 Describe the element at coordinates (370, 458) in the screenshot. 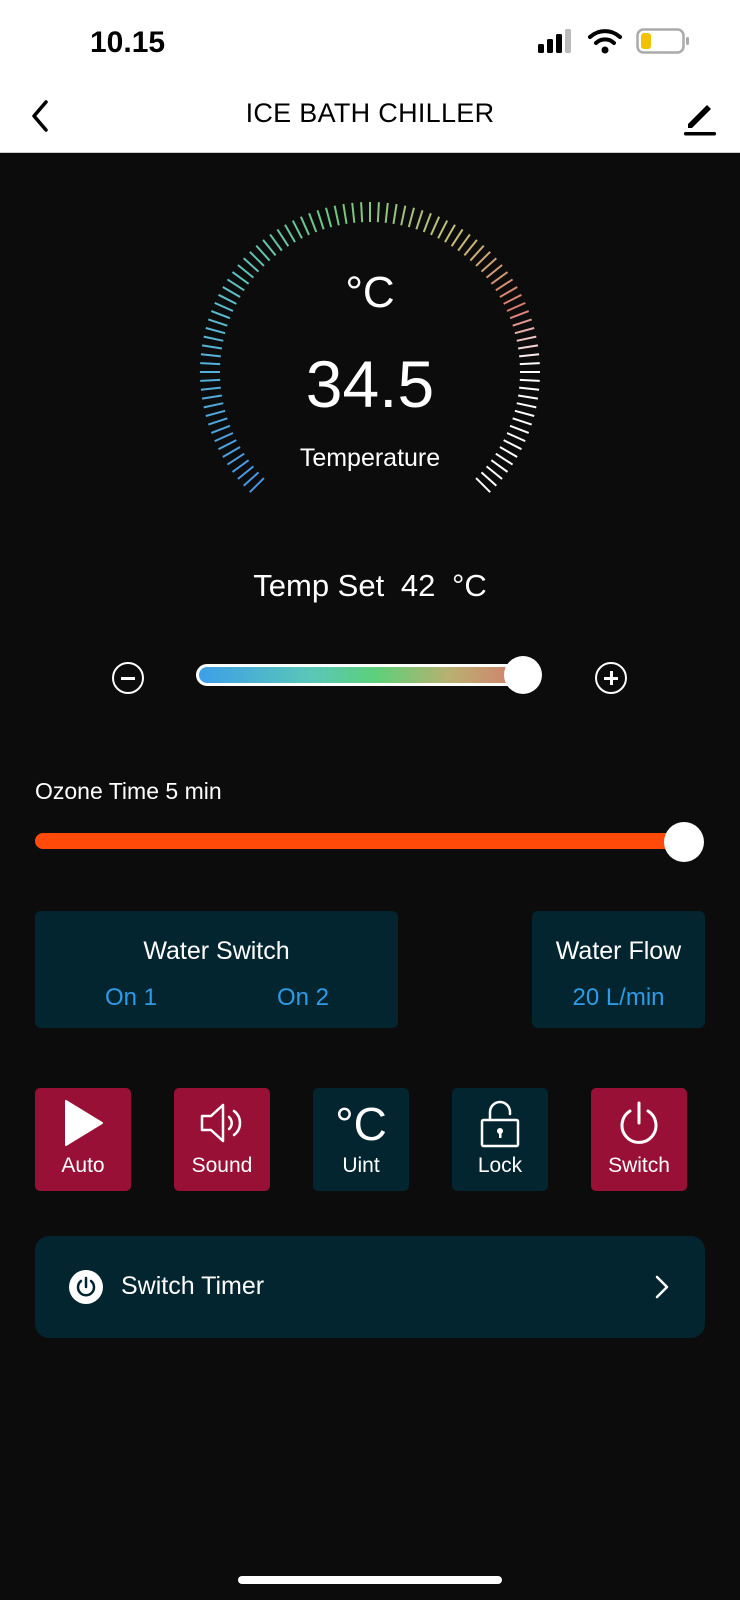

I see `temperature-label: Temperature` at that location.